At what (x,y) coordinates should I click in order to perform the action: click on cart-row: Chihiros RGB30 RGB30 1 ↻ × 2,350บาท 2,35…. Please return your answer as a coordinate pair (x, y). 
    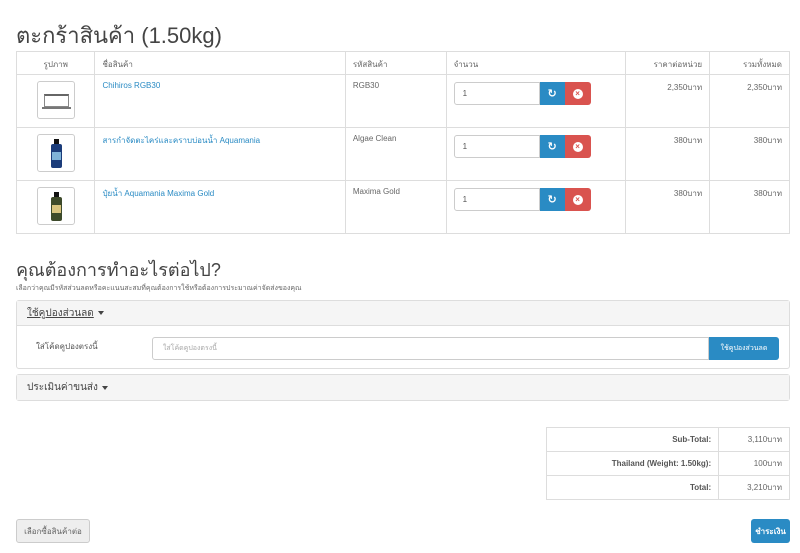
    Looking at the image, I should click on (402, 101).